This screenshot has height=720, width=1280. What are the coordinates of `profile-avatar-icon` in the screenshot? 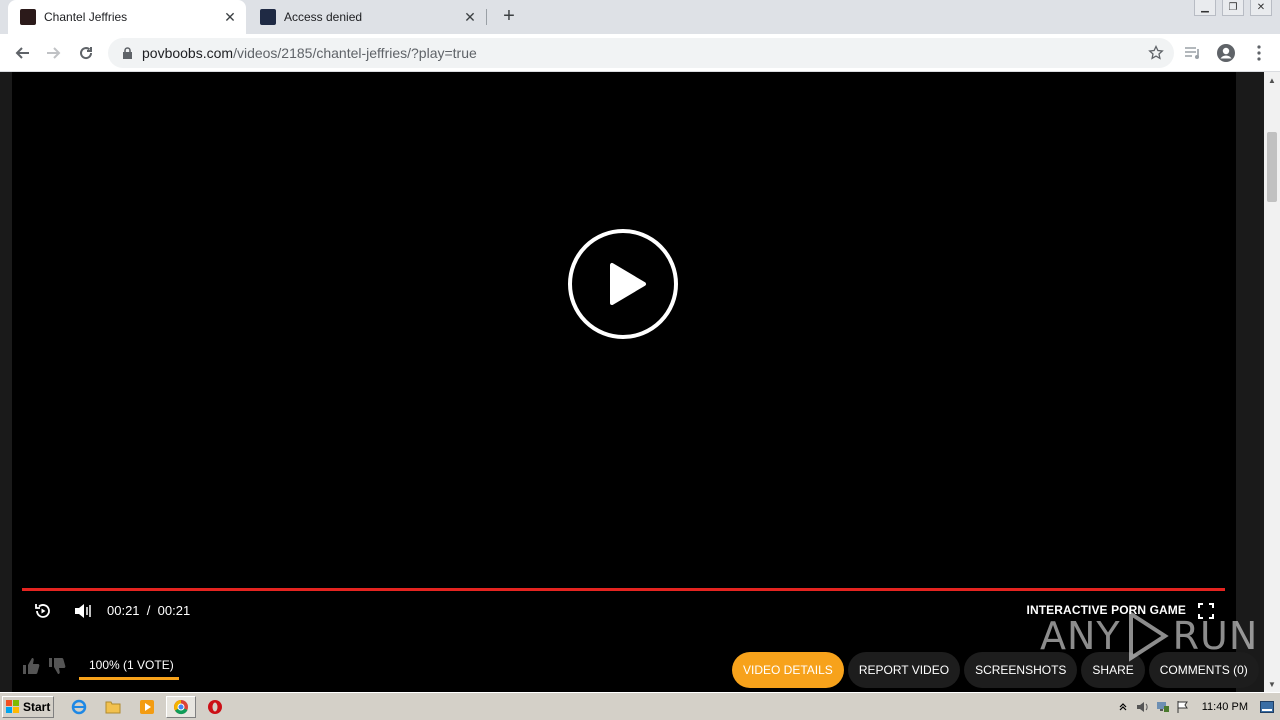 It's located at (1226, 53).